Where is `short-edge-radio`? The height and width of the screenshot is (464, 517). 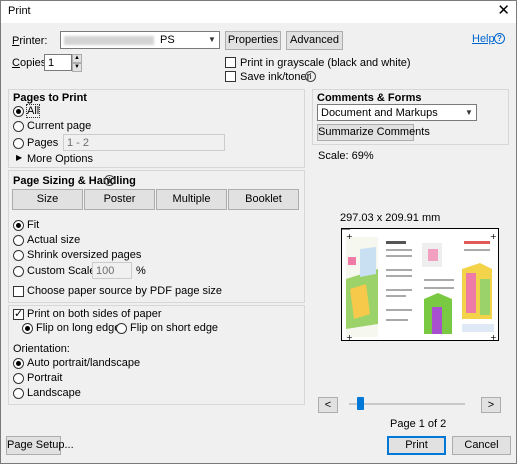
short-edge-radio is located at coordinates (121, 328).